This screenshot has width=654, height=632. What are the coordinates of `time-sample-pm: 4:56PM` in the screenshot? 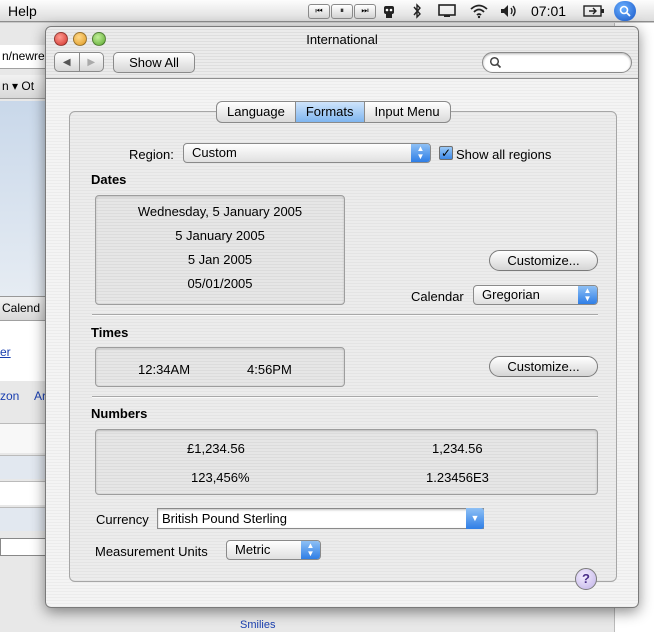 It's located at (269, 369).